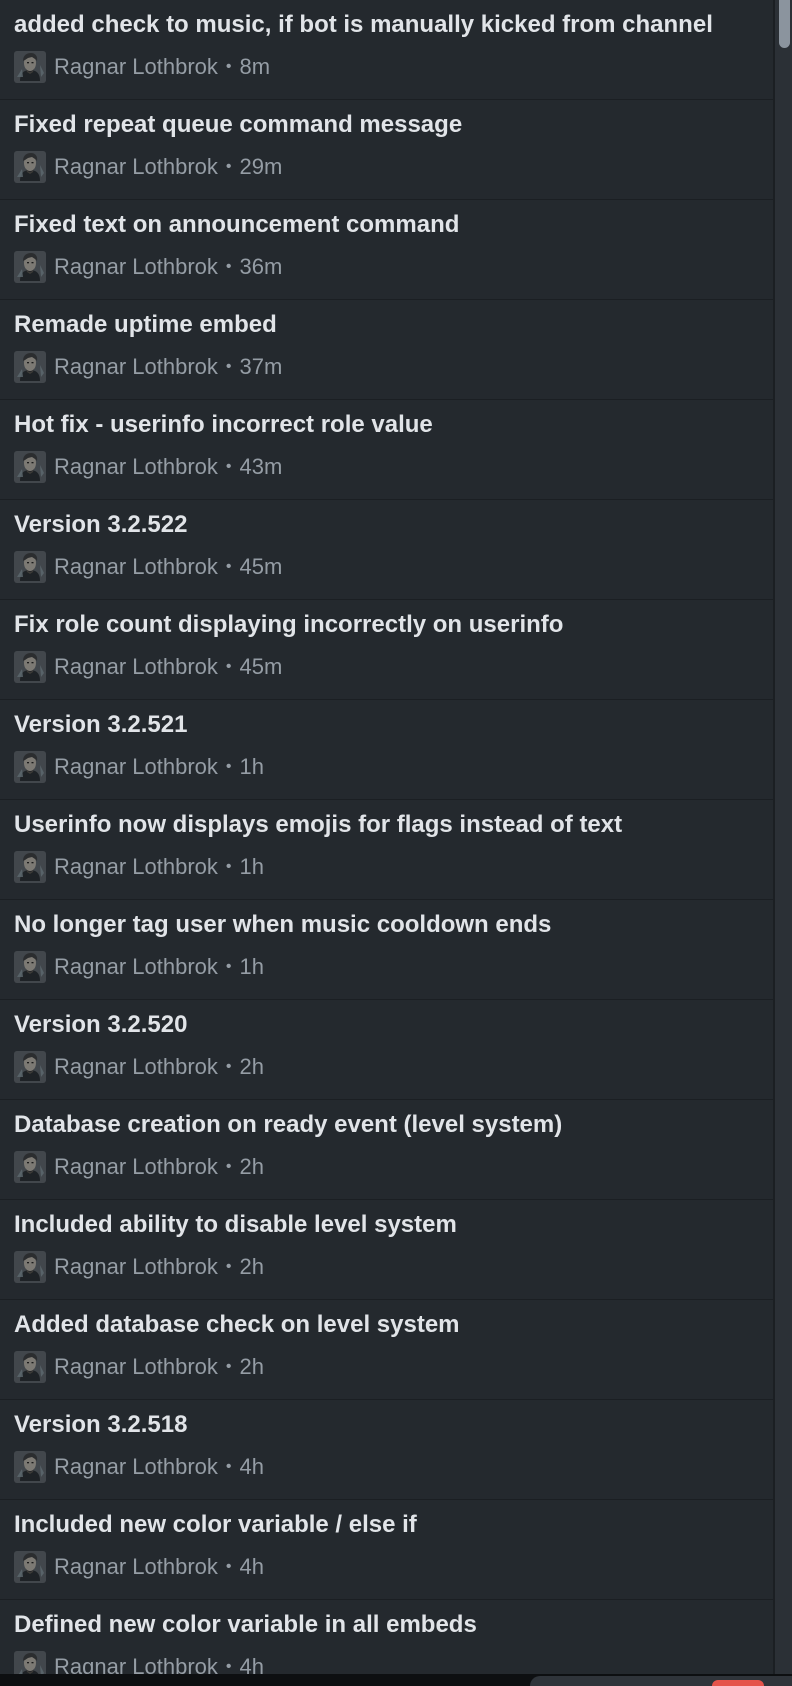 The image size is (792, 1686). I want to click on commit-meta: Ragnar Lothbrok • 43m, so click(148, 467).